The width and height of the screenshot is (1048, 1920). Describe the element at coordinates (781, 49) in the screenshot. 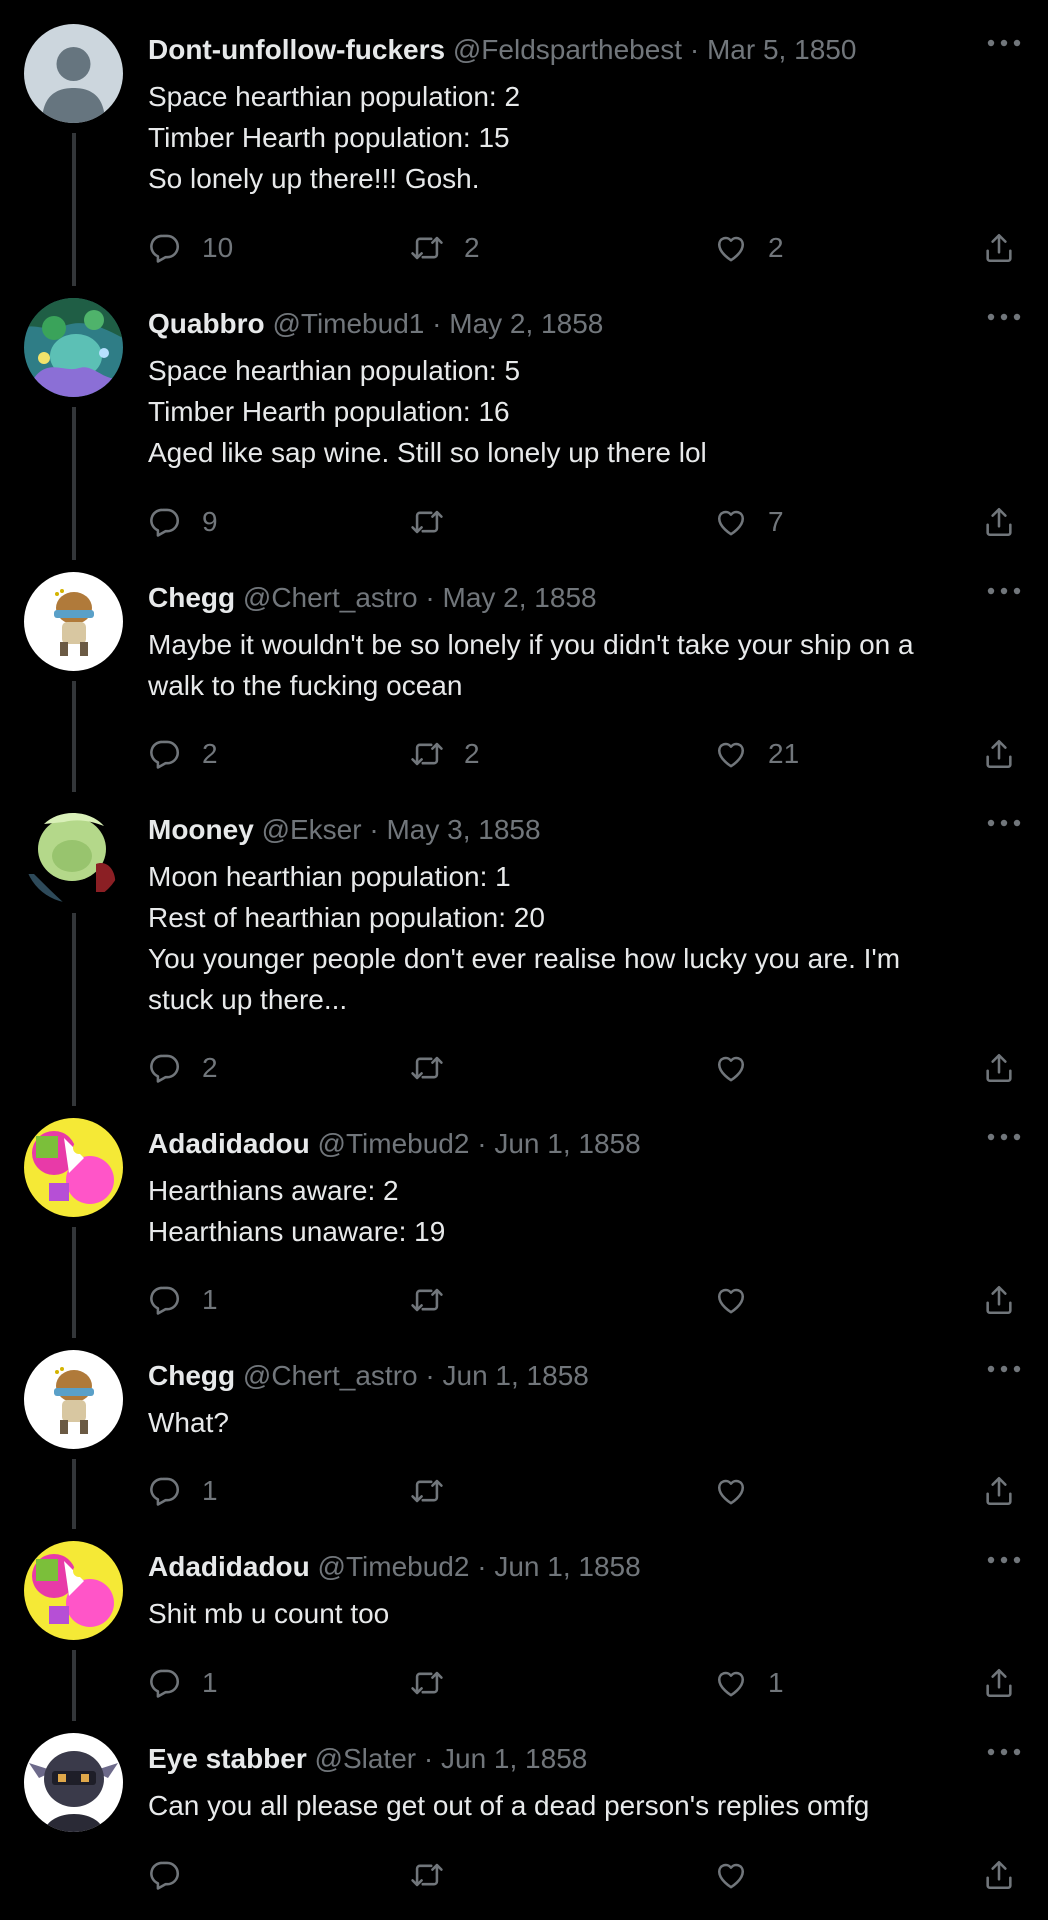

I see `timestamp: Mar 5, 1850` at that location.